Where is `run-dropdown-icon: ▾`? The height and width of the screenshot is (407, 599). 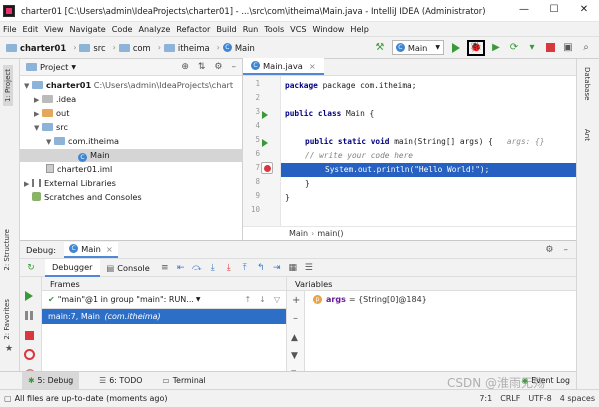
run-dropdown-icon: ▾ is located at coordinates (532, 48).